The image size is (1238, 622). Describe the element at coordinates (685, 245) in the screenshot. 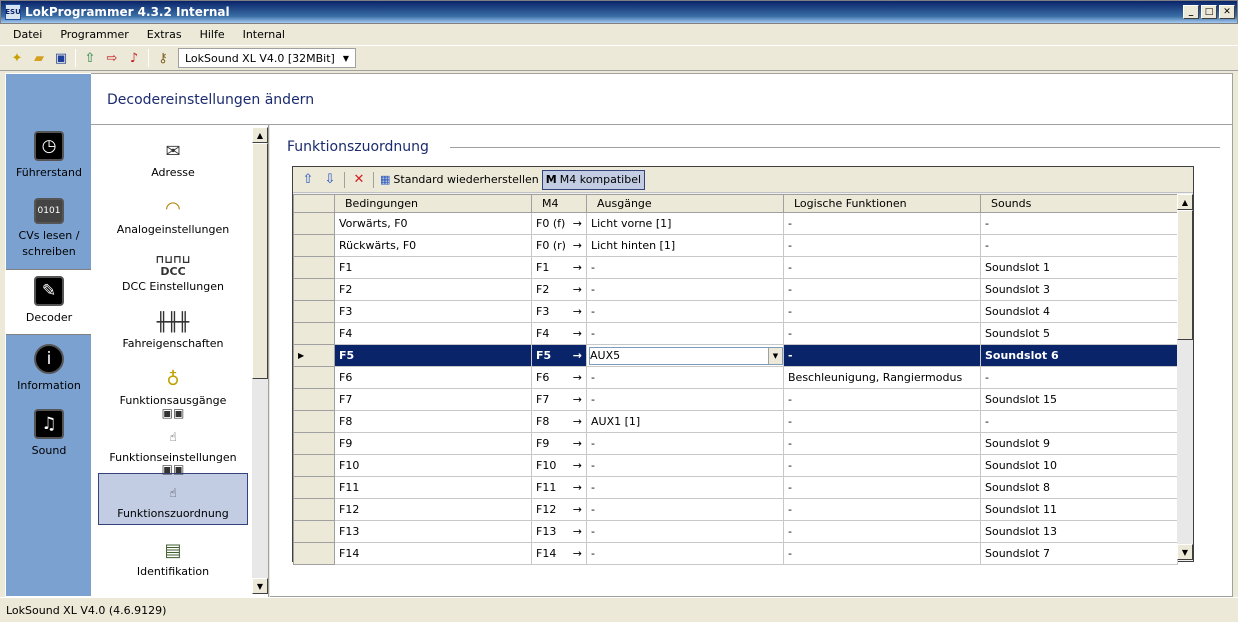

I see `cell-ausgaenge: Licht hinten [1]` at that location.